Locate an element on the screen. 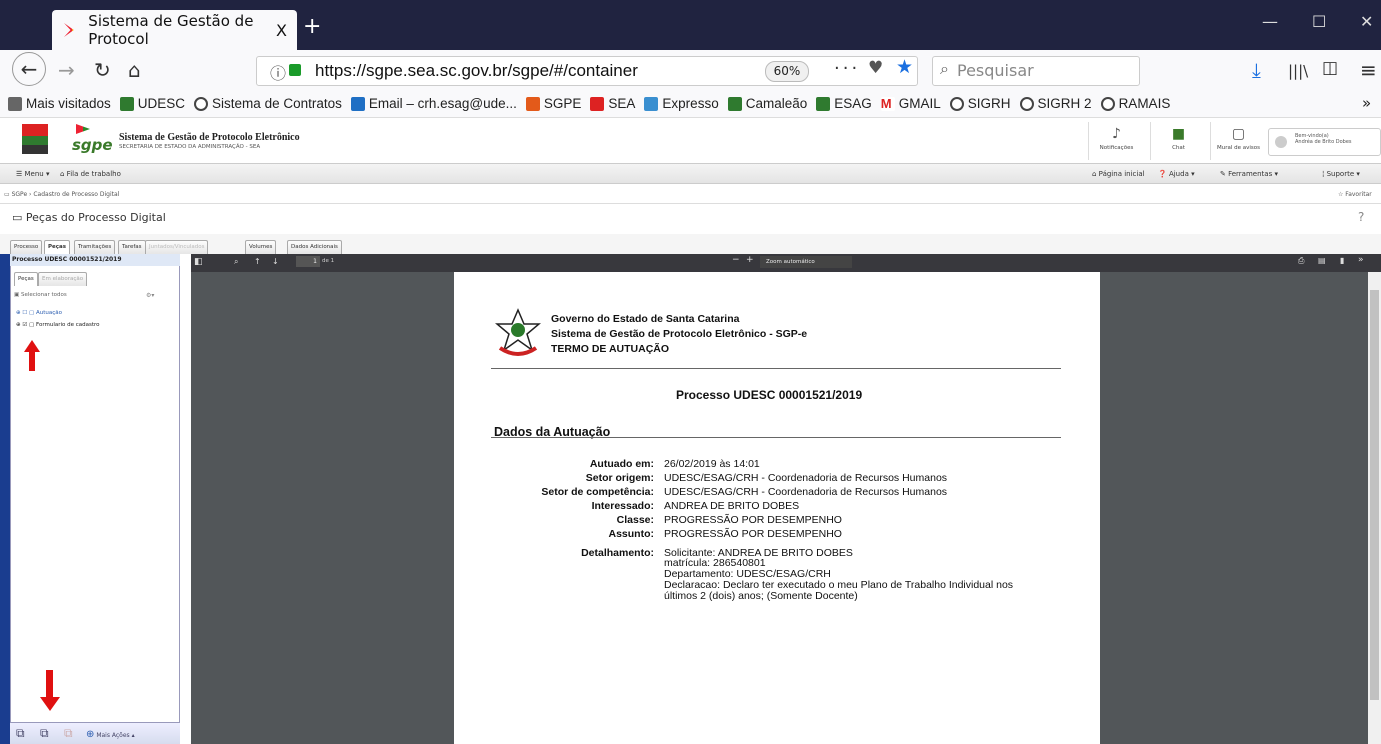 Image resolution: width=1381 pixels, height=744 pixels. tab-close-button: X is located at coordinates (281, 30).